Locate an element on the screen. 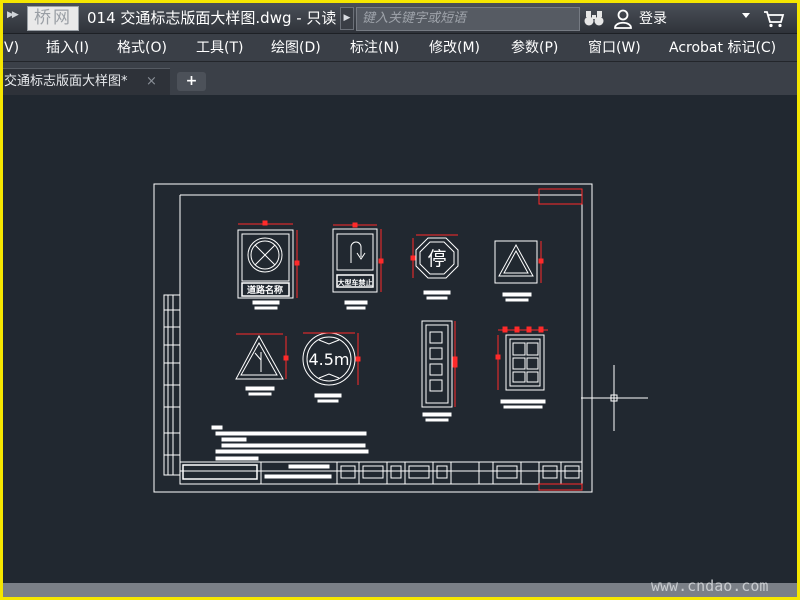  menu-insert: 插入(I) is located at coordinates (67, 48).